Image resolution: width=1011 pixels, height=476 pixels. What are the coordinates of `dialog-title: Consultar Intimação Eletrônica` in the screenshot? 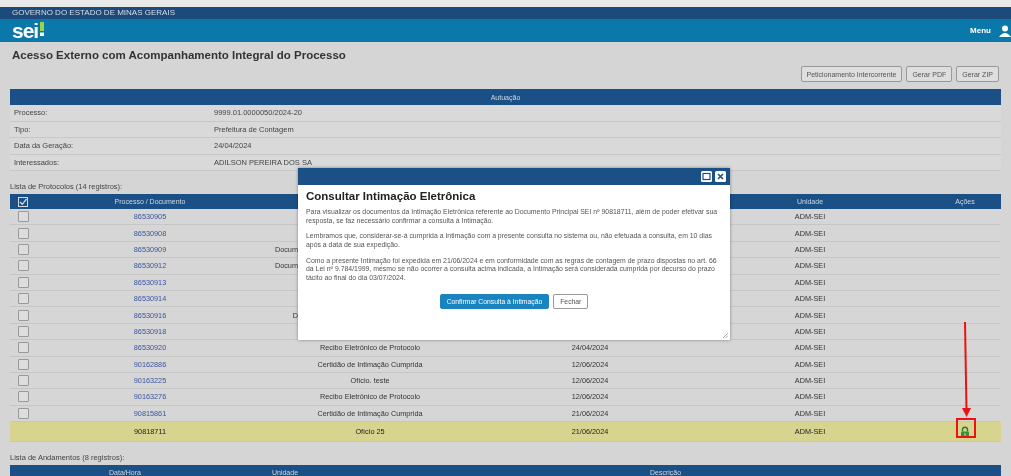 It's located at (391, 196).